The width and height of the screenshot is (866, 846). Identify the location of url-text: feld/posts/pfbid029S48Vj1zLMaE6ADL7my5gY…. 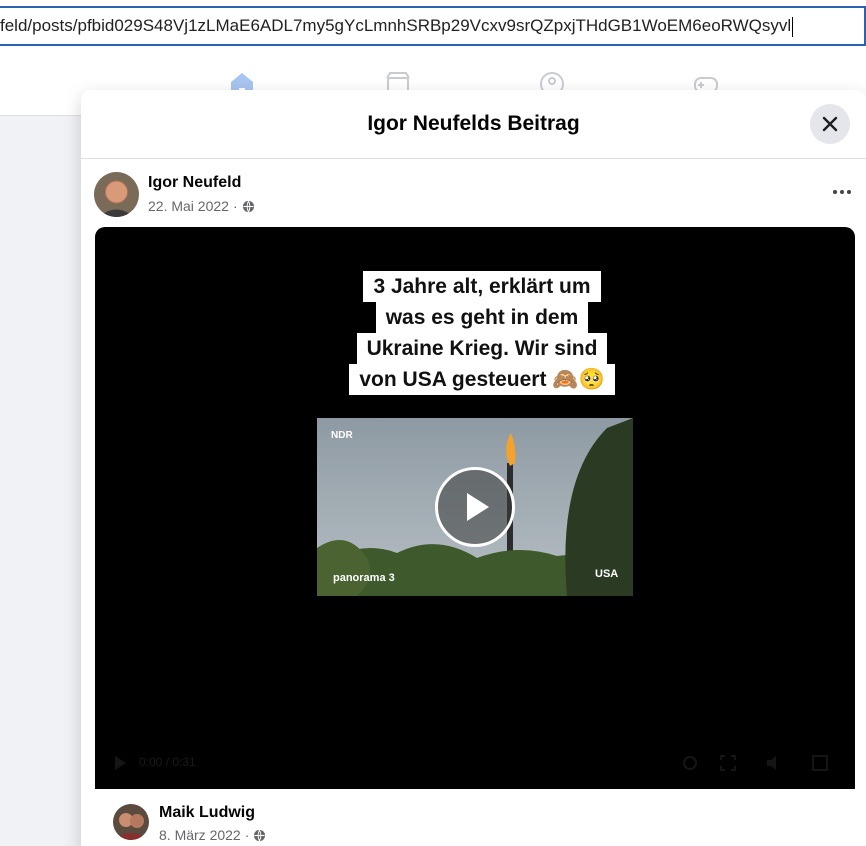
(396, 25).